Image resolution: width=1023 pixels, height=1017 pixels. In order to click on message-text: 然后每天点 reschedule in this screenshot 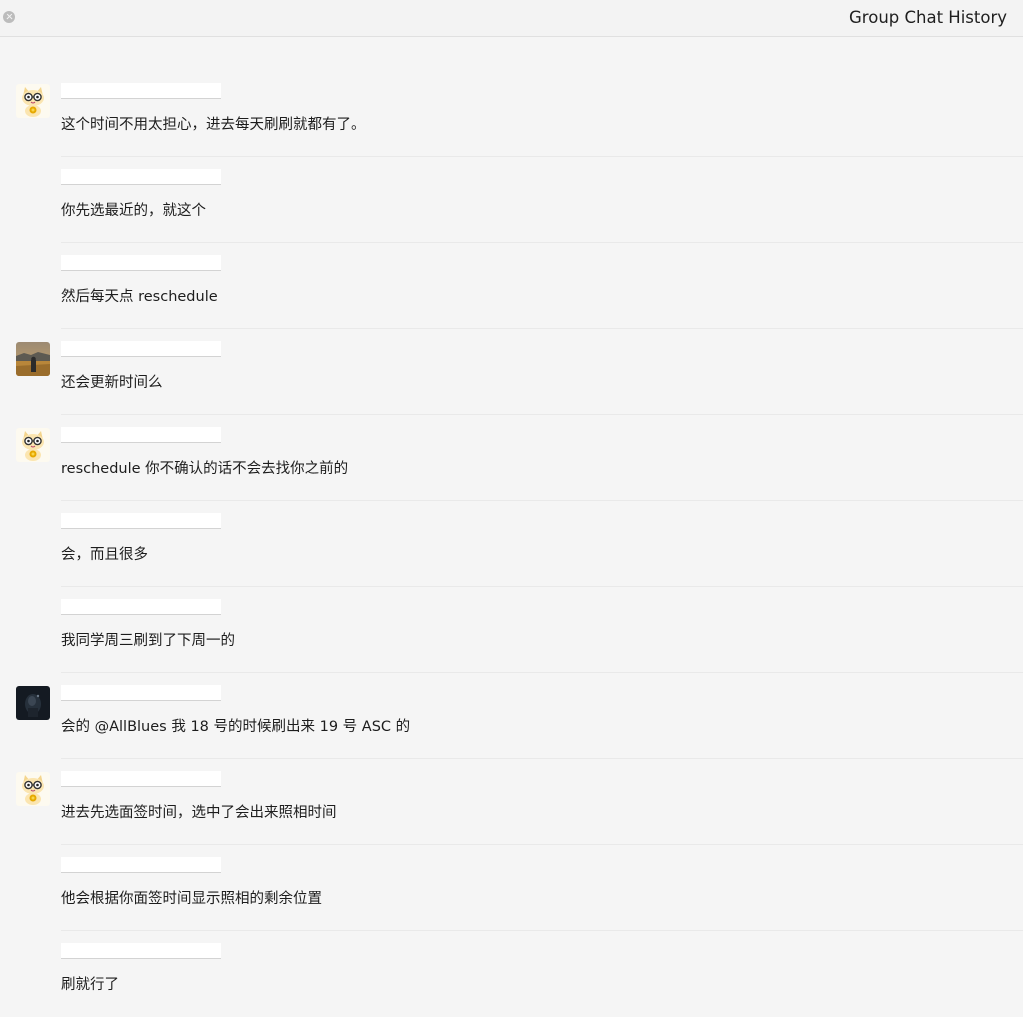, I will do `click(139, 297)`.